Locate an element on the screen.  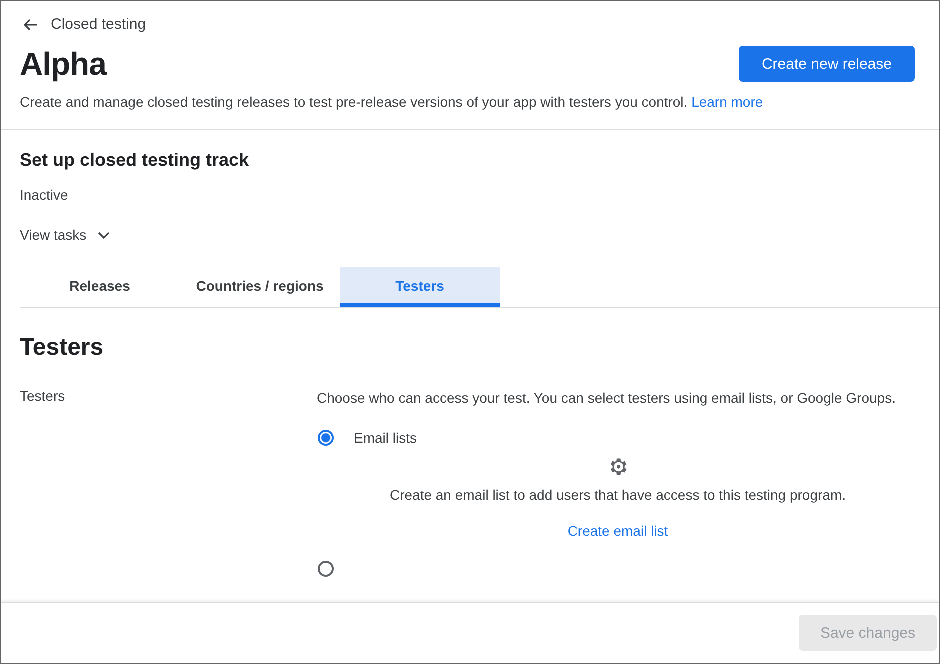
save-changes-button: Save changes is located at coordinates (868, 633).